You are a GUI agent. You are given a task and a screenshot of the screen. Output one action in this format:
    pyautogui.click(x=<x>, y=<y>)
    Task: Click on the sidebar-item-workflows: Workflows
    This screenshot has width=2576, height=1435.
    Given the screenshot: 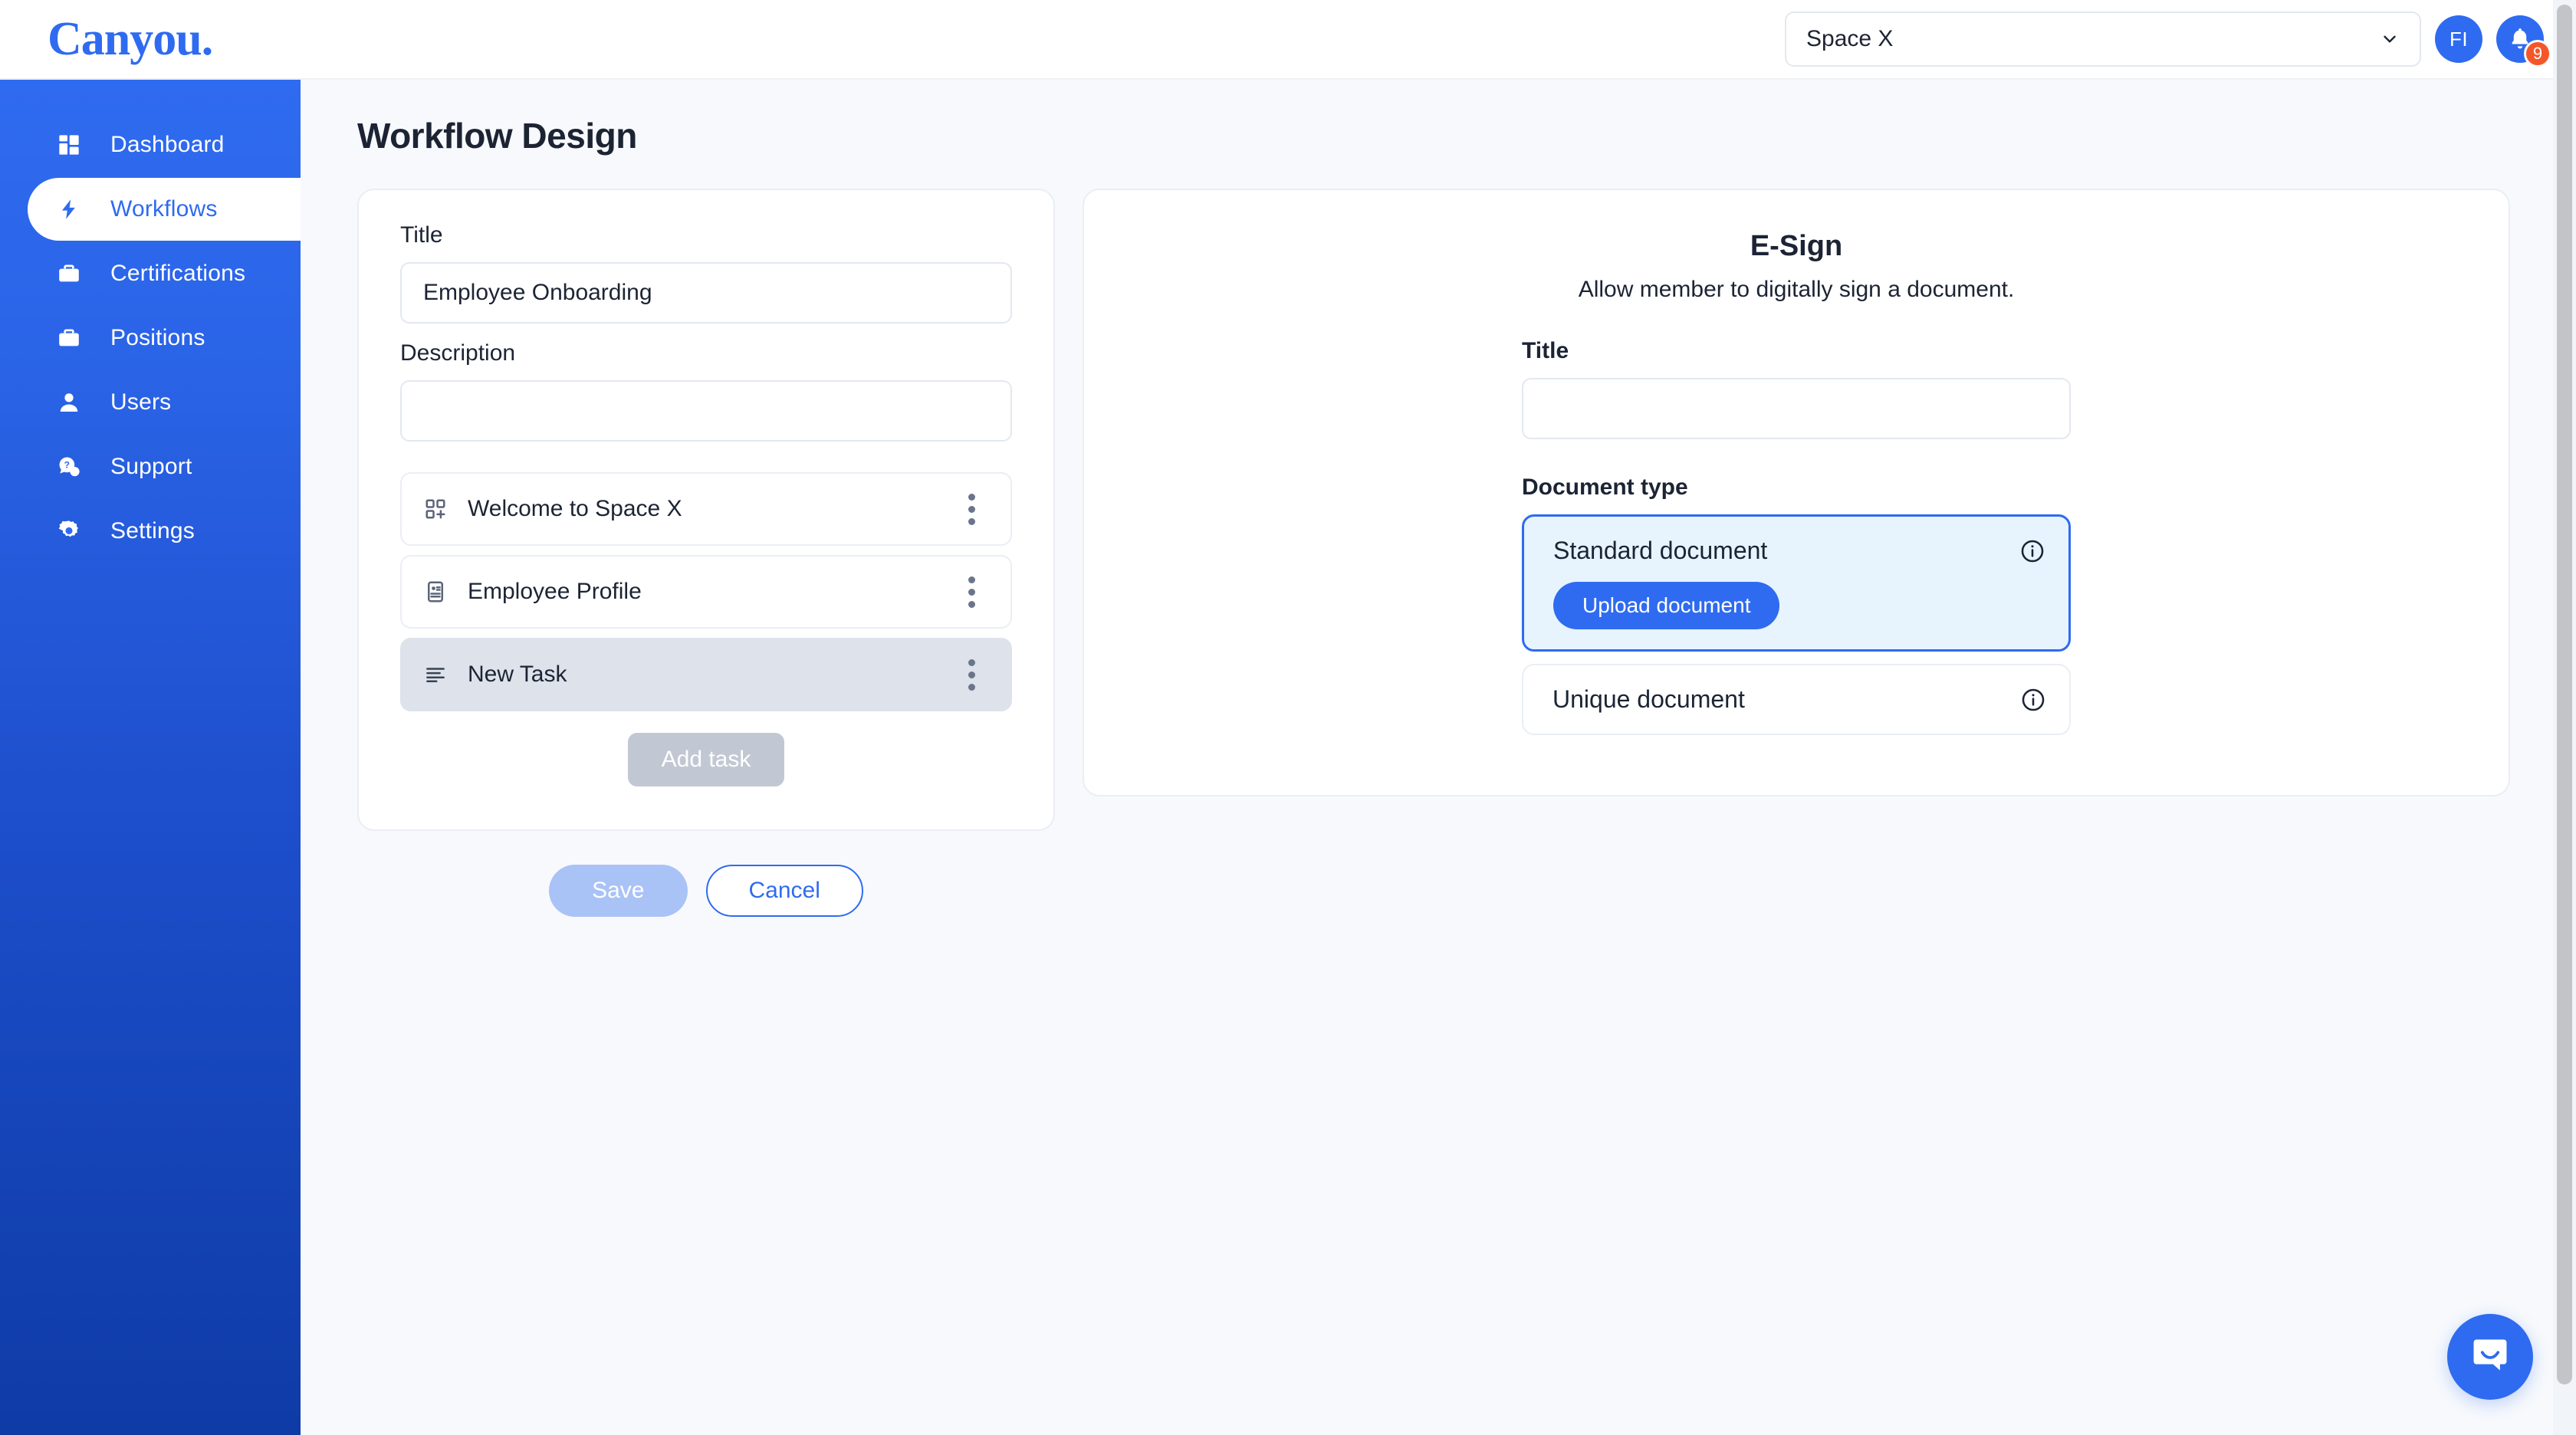 What is the action you would take?
    pyautogui.click(x=164, y=209)
    